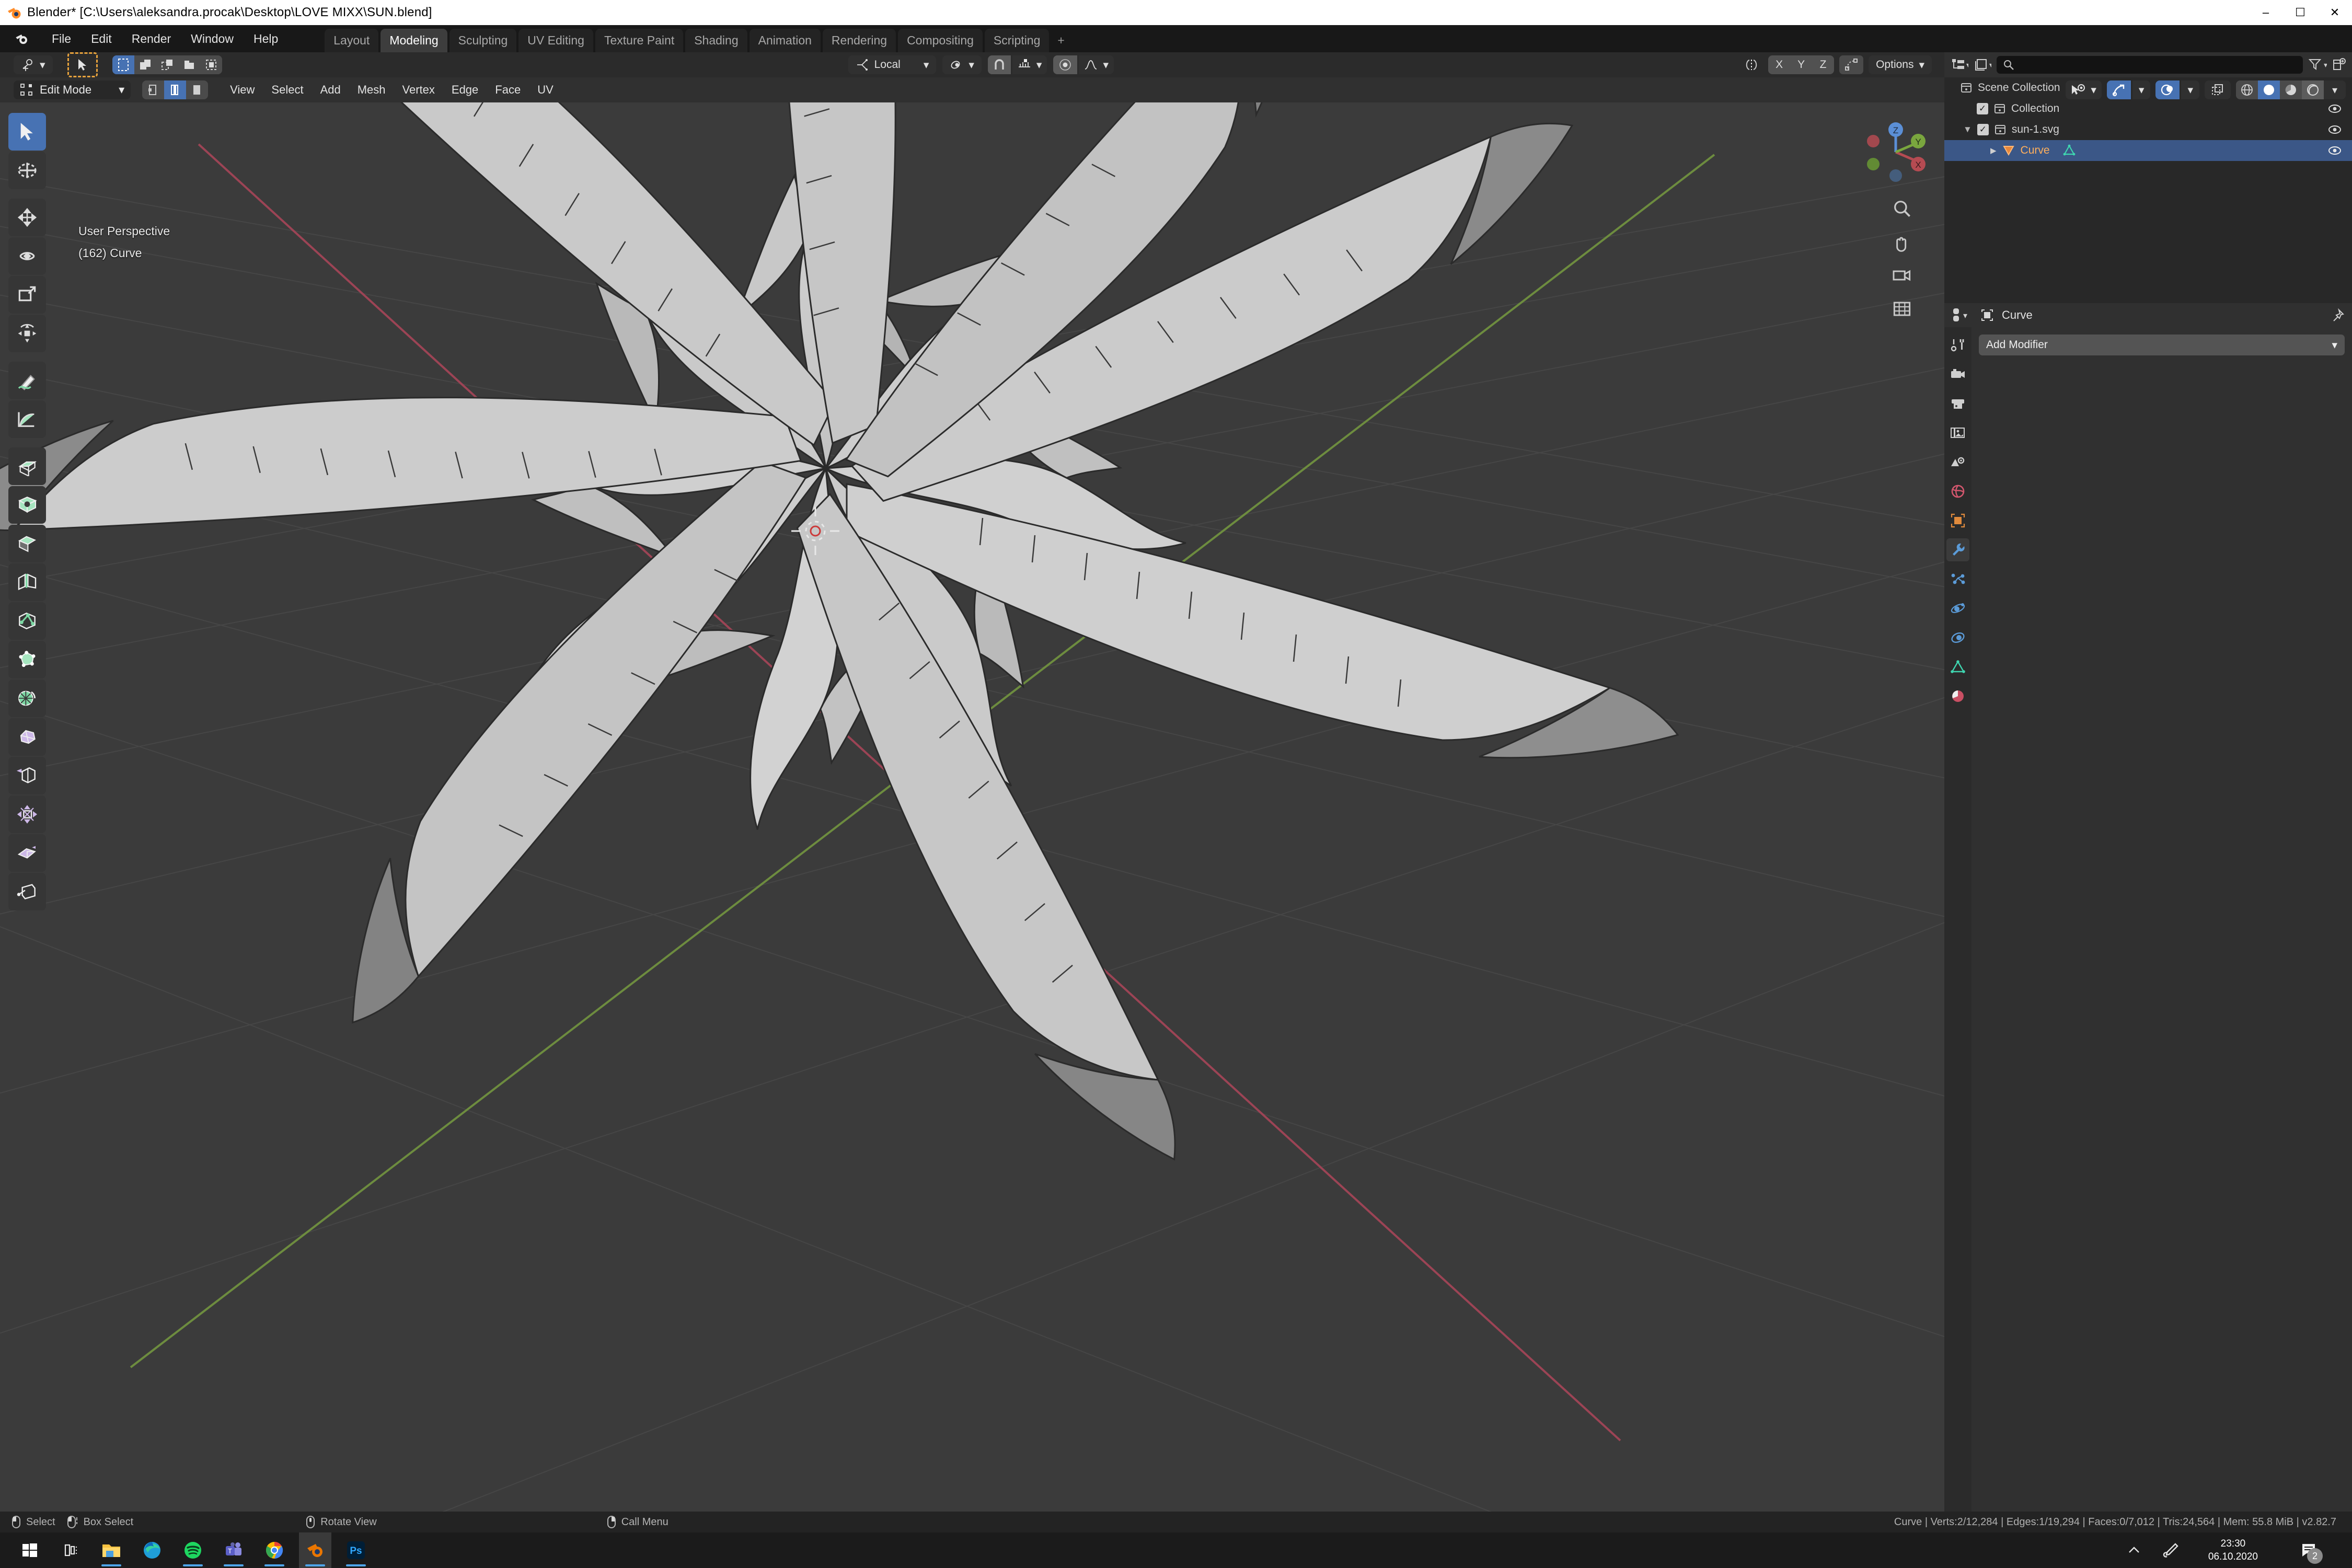  I want to click on outliner-search-input, so click(2150, 65).